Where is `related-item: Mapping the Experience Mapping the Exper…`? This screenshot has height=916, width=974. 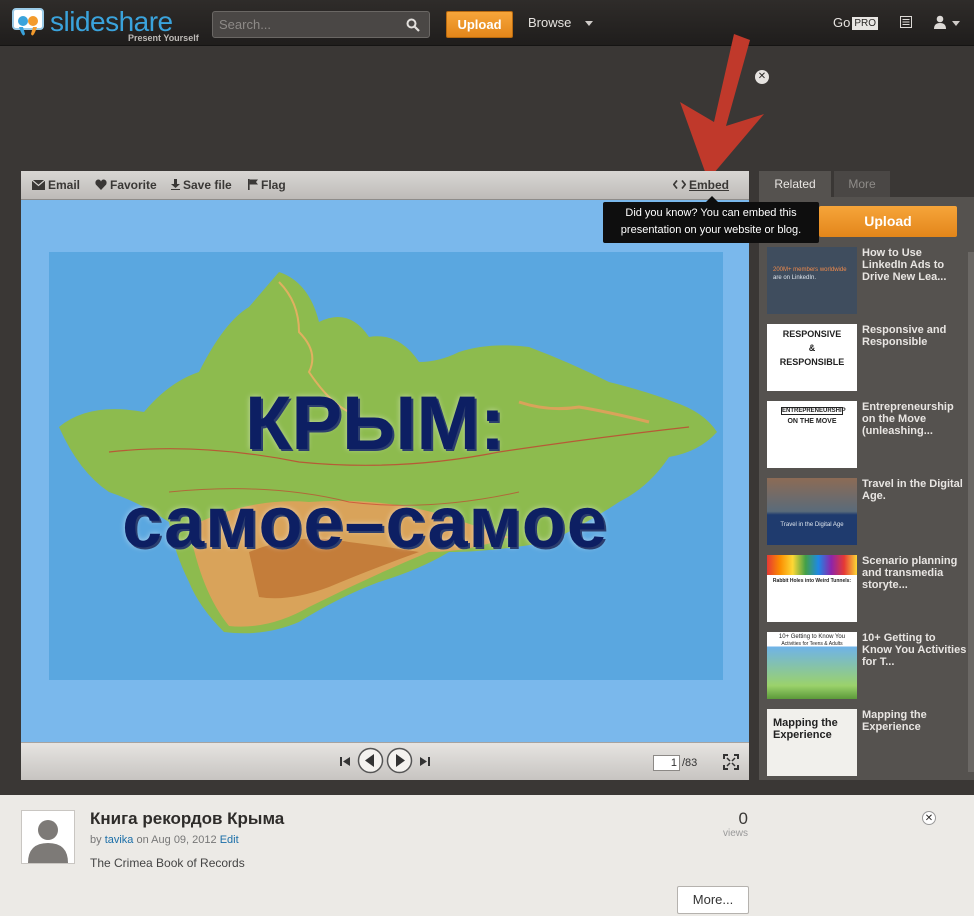 related-item: Mapping the Experience Mapping the Exper… is located at coordinates (867, 743).